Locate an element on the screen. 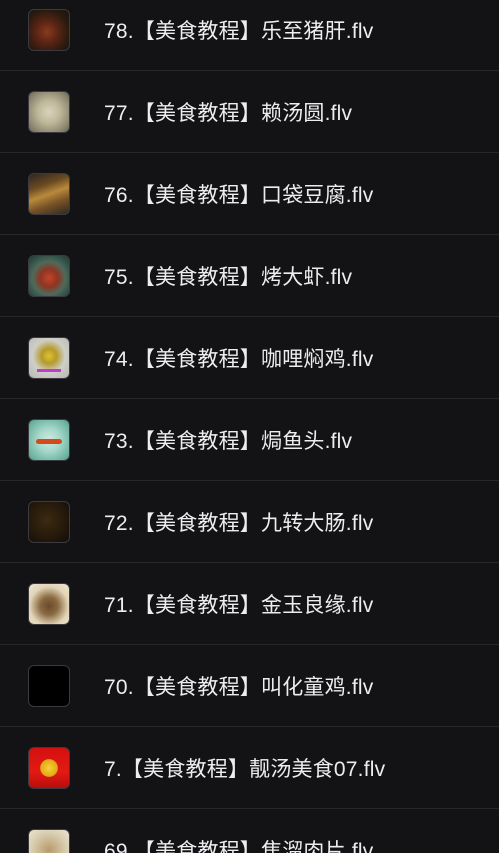  file-name: 7.【美食教程】靓汤美食07.flv is located at coordinates (245, 769).